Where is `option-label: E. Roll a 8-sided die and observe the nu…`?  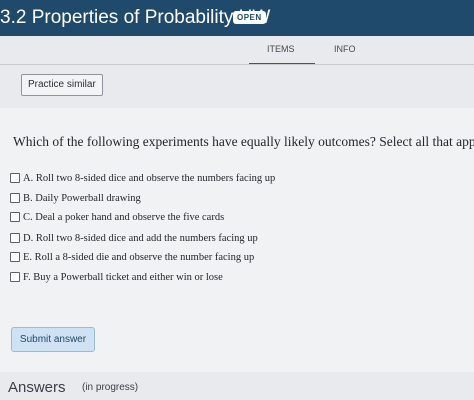
option-label: E. Roll a 8-sided die and observe the nu… is located at coordinates (139, 257).